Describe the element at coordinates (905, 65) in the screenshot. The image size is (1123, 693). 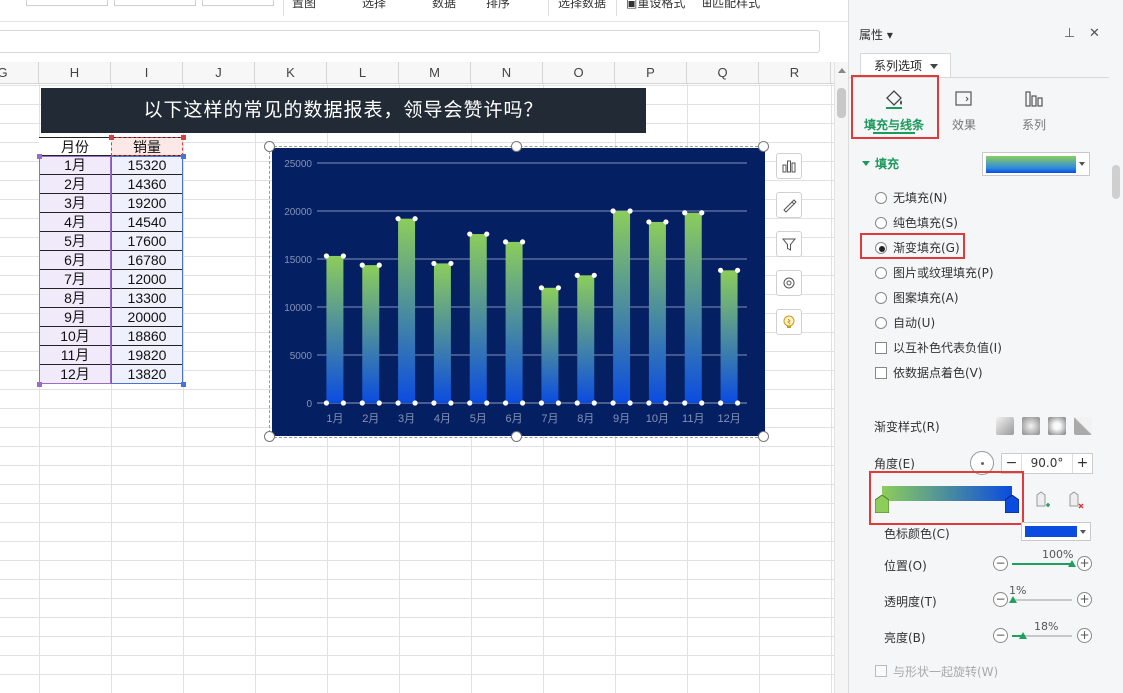
I see `series-options-dropdown: 系列选项` at that location.